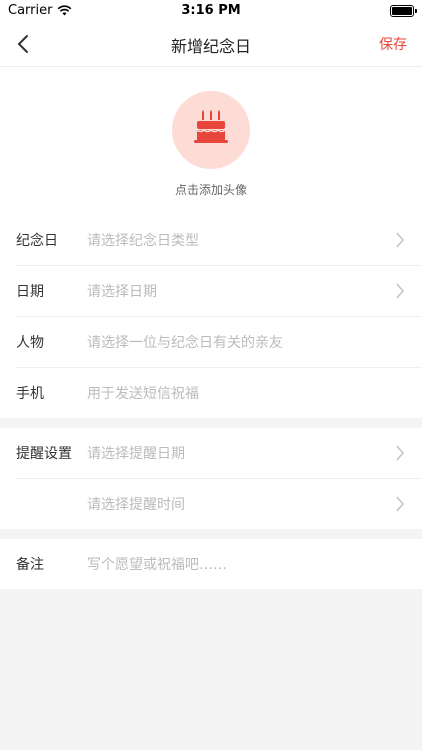 Image resolution: width=422 pixels, height=750 pixels. Describe the element at coordinates (211, 126) in the screenshot. I see `cake-icon` at that location.